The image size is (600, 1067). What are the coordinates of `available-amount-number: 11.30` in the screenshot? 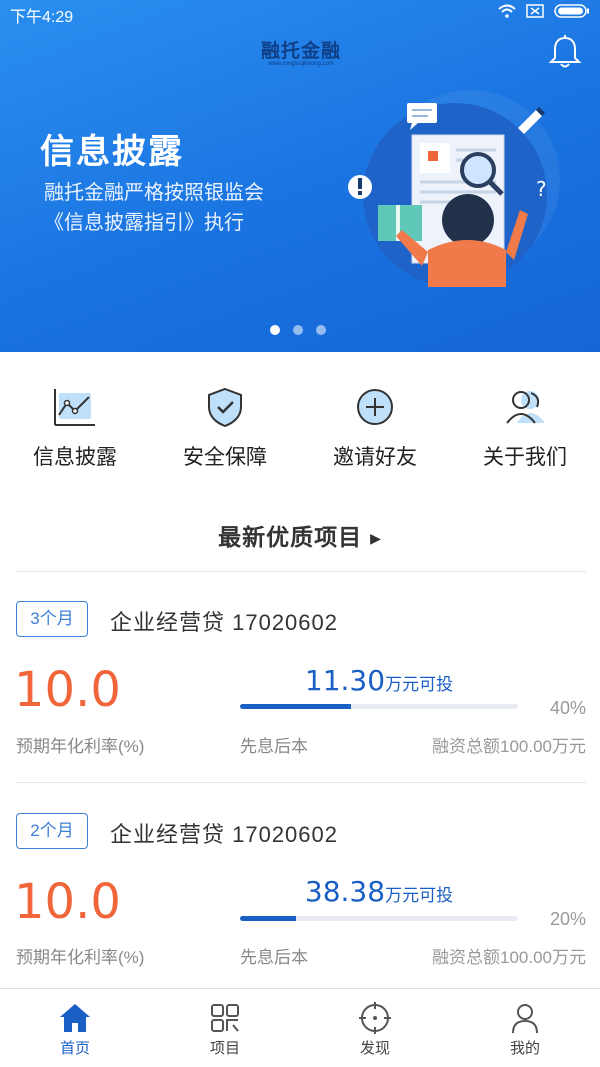 It's located at (345, 680).